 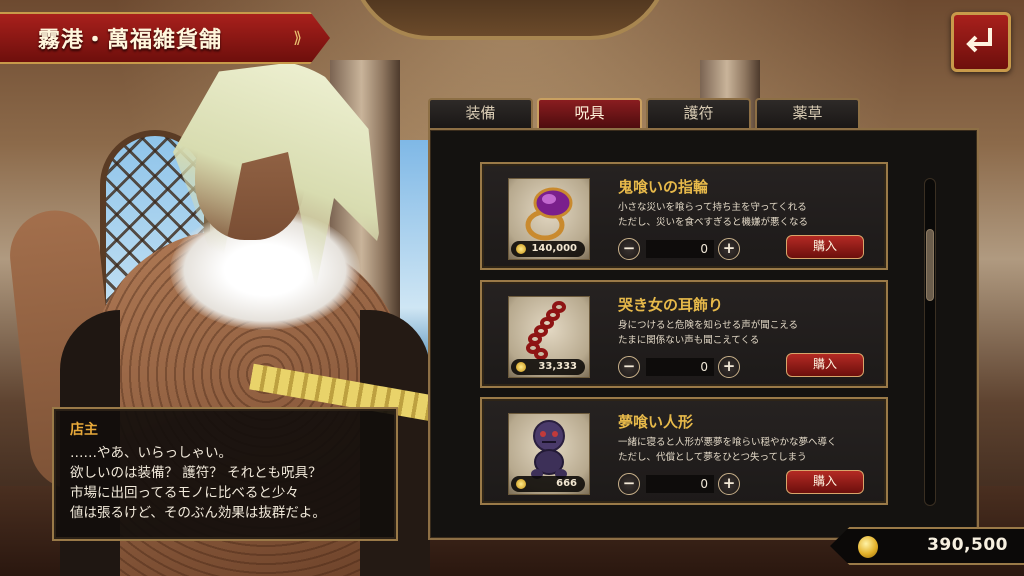 What do you see at coordinates (727, 442) in the screenshot?
I see `item-desc-line: 一緒に寝ると人形が悪夢を喰らい穏やかな夢へ導く` at bounding box center [727, 442].